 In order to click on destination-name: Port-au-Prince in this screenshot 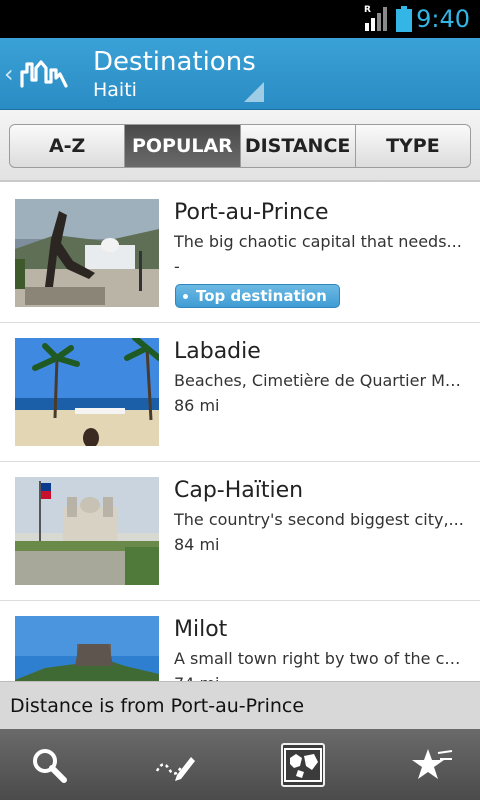, I will do `click(251, 212)`.